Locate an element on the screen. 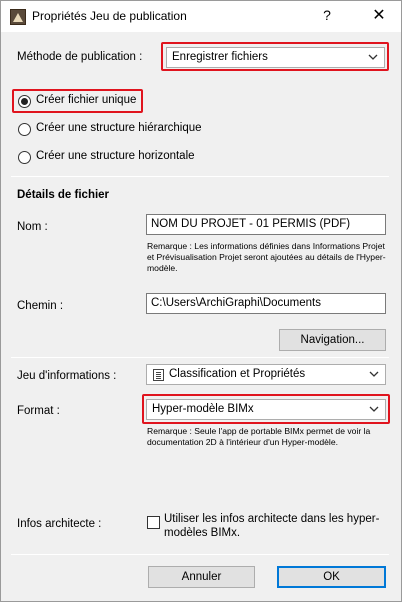 The height and width of the screenshot is (602, 402). infoset-dropdown: Classification et Propriétés is located at coordinates (266, 374).